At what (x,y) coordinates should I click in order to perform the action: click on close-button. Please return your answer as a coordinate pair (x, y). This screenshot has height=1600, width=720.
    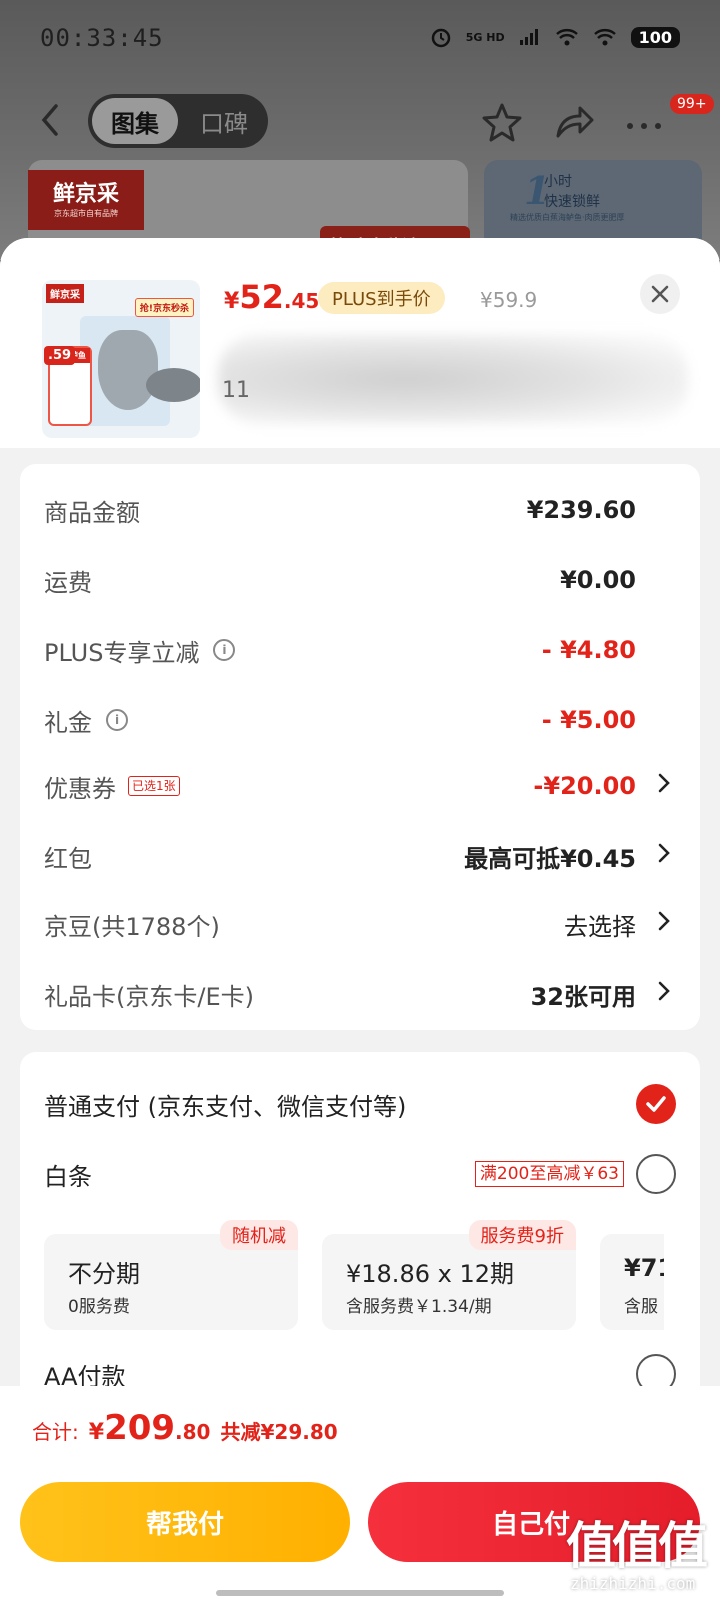
    Looking at the image, I should click on (660, 294).